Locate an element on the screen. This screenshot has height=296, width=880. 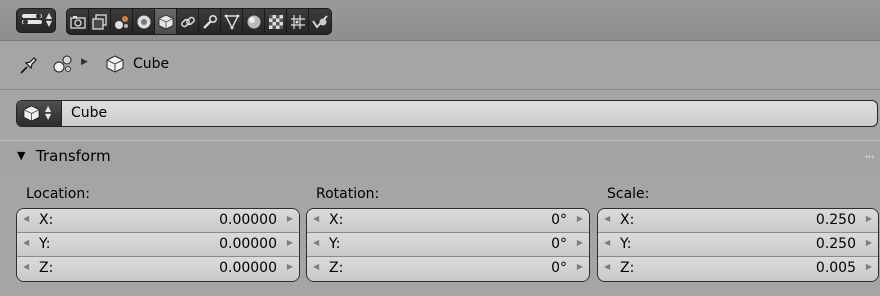
tab-data is located at coordinates (232, 21).